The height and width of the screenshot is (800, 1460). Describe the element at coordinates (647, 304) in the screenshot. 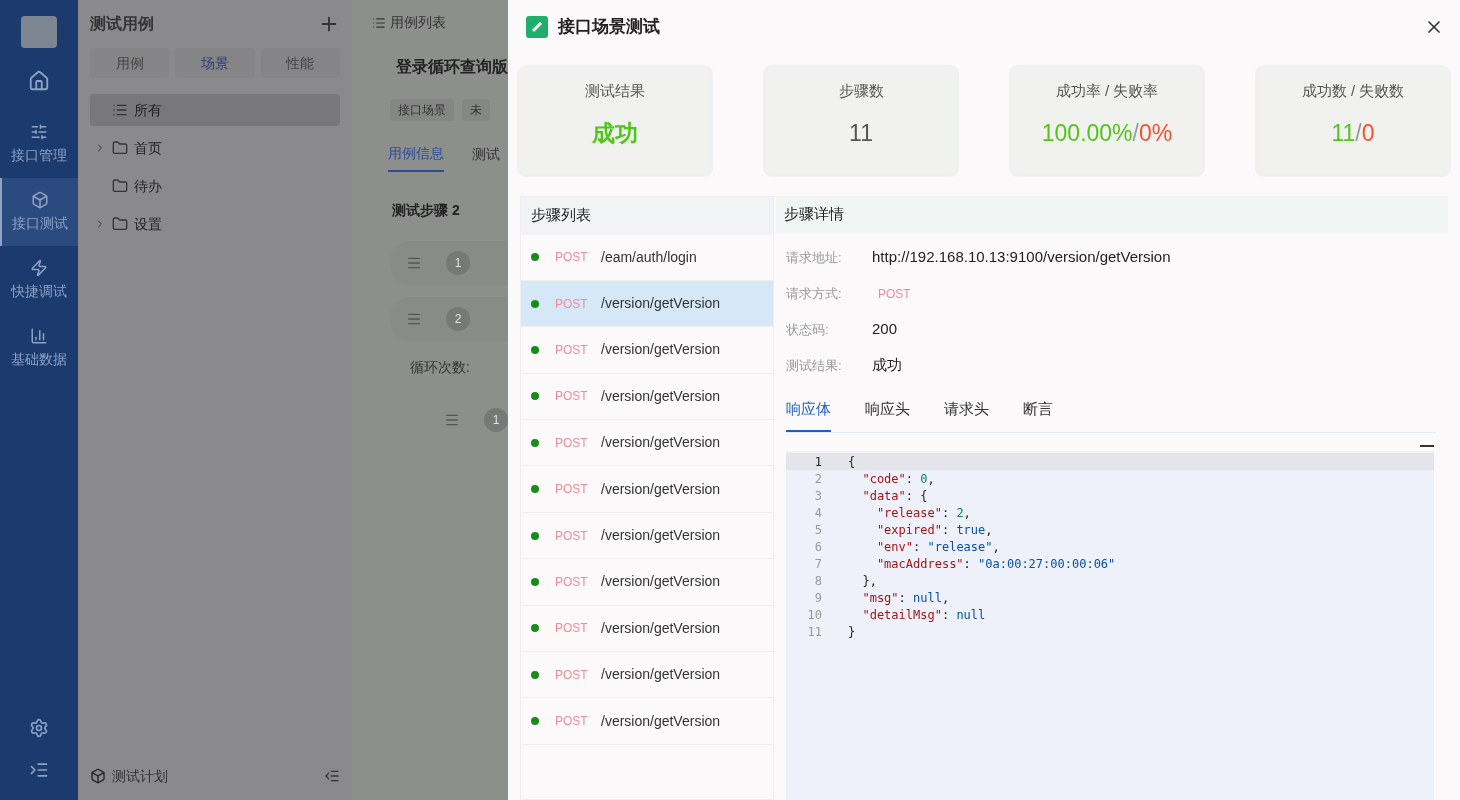

I see `step-row: POST /version/getVersion` at that location.